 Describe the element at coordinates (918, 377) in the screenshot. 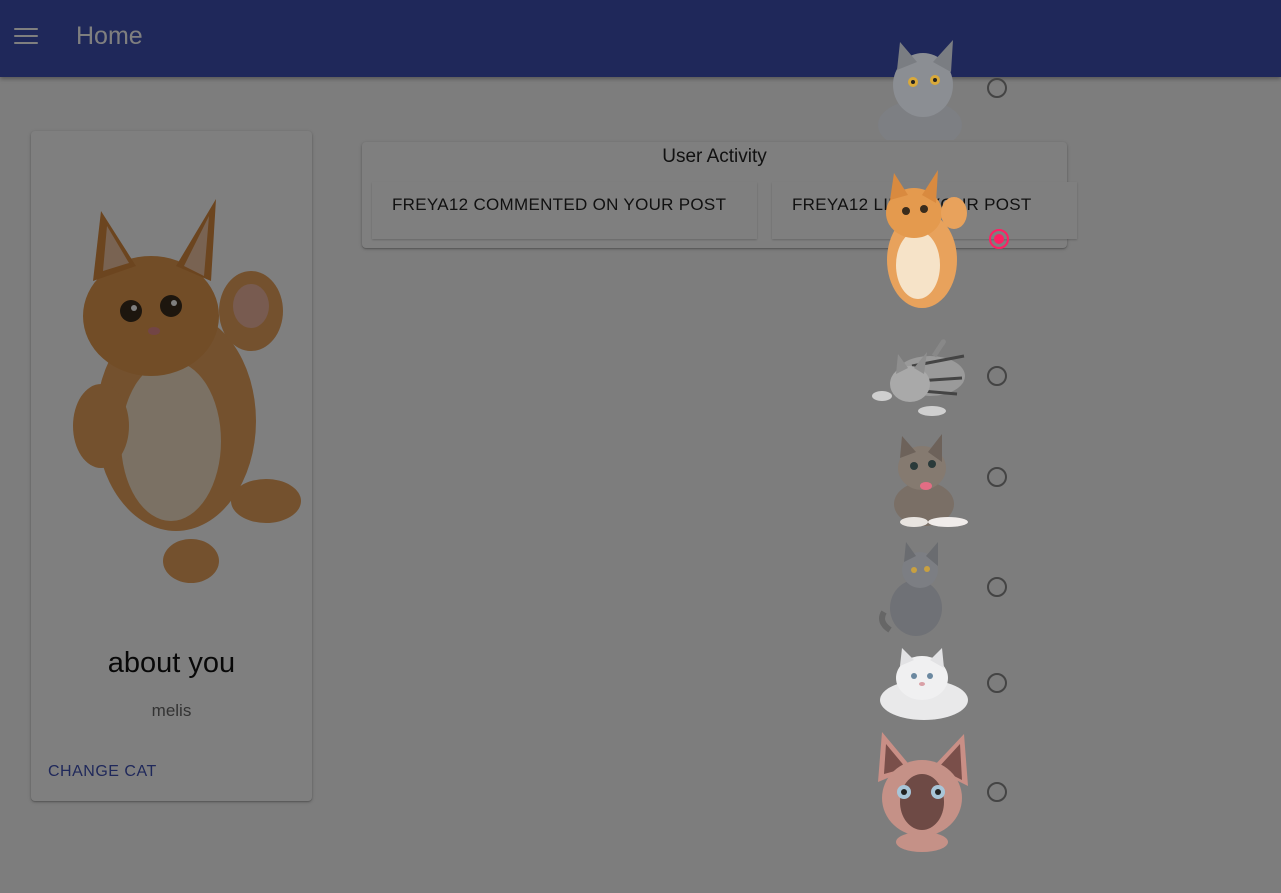

I see `tabby-kitten-playing-image` at that location.